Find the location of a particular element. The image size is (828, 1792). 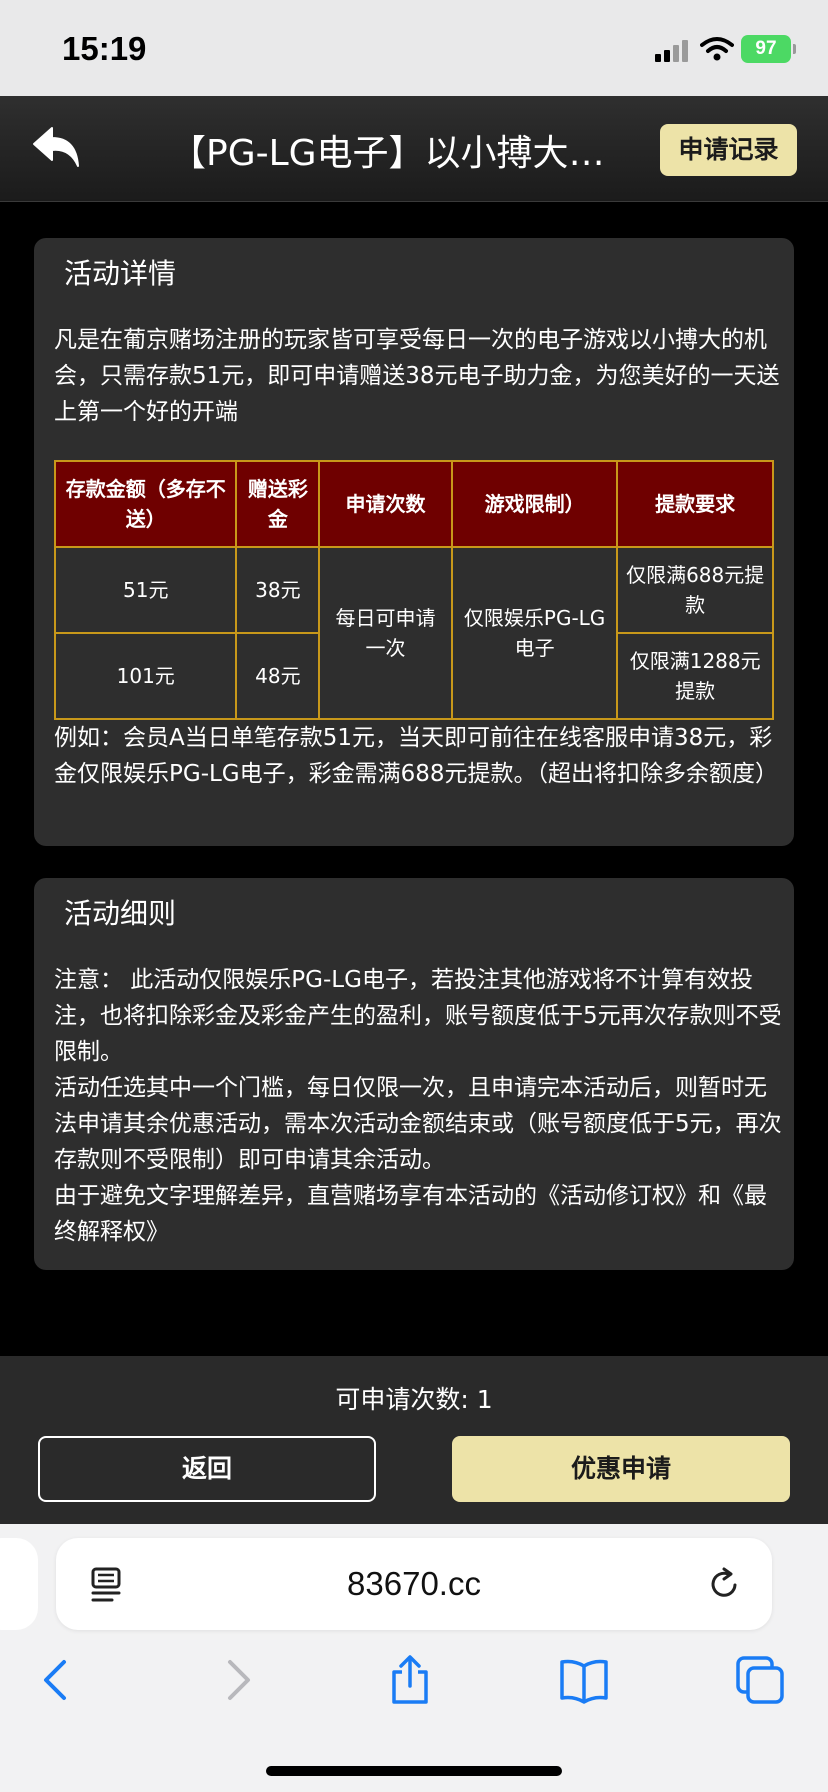

remaining-label: 可申请次数: is located at coordinates (406, 1399).